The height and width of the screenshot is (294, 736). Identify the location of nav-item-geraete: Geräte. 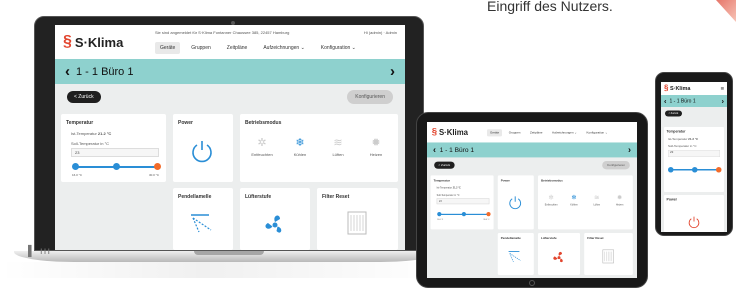
(168, 48).